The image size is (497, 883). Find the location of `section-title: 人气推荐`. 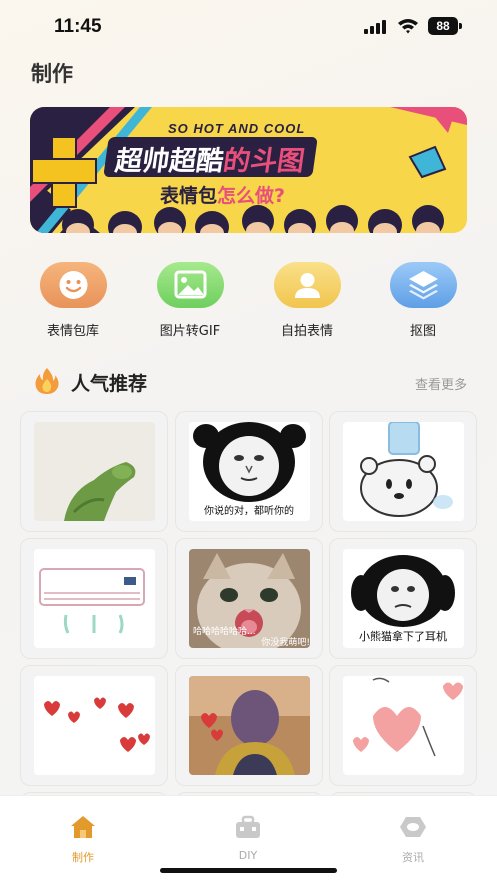

section-title: 人气推荐 is located at coordinates (109, 384).